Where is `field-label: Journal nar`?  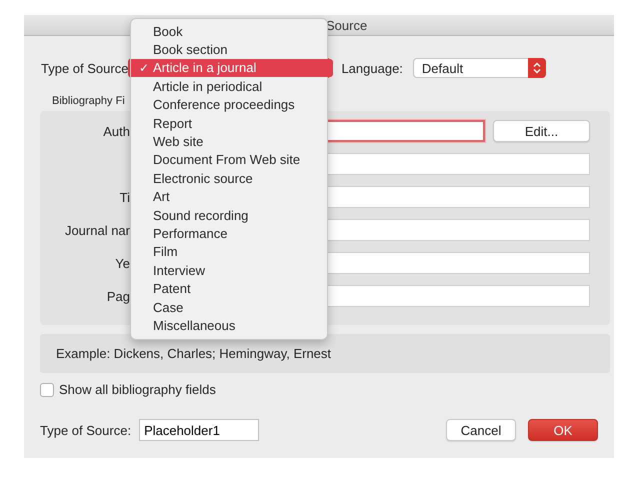
field-label: Journal nar is located at coordinates (97, 230).